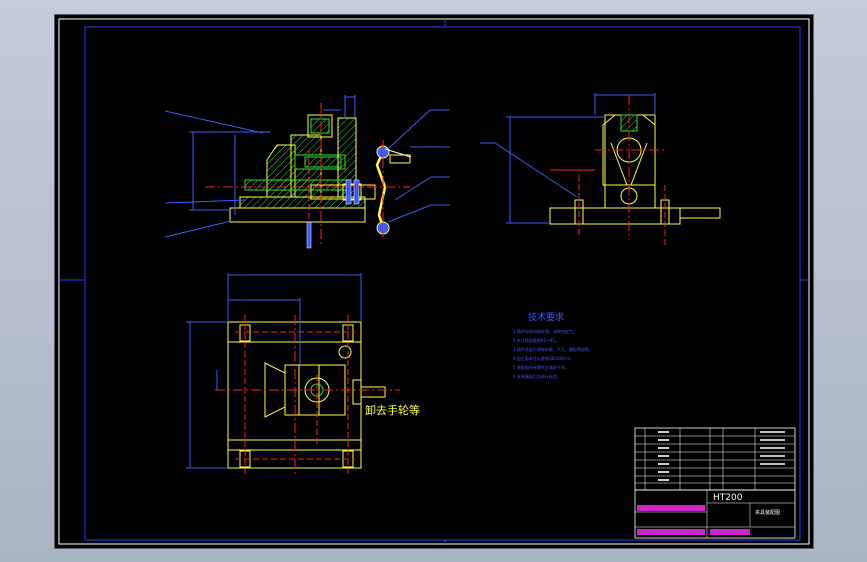 The height and width of the screenshot is (562, 867). Describe the element at coordinates (537, 376) in the screenshot. I see `tech-requirement-line: 6.夹具装配后应进行检验。` at that location.